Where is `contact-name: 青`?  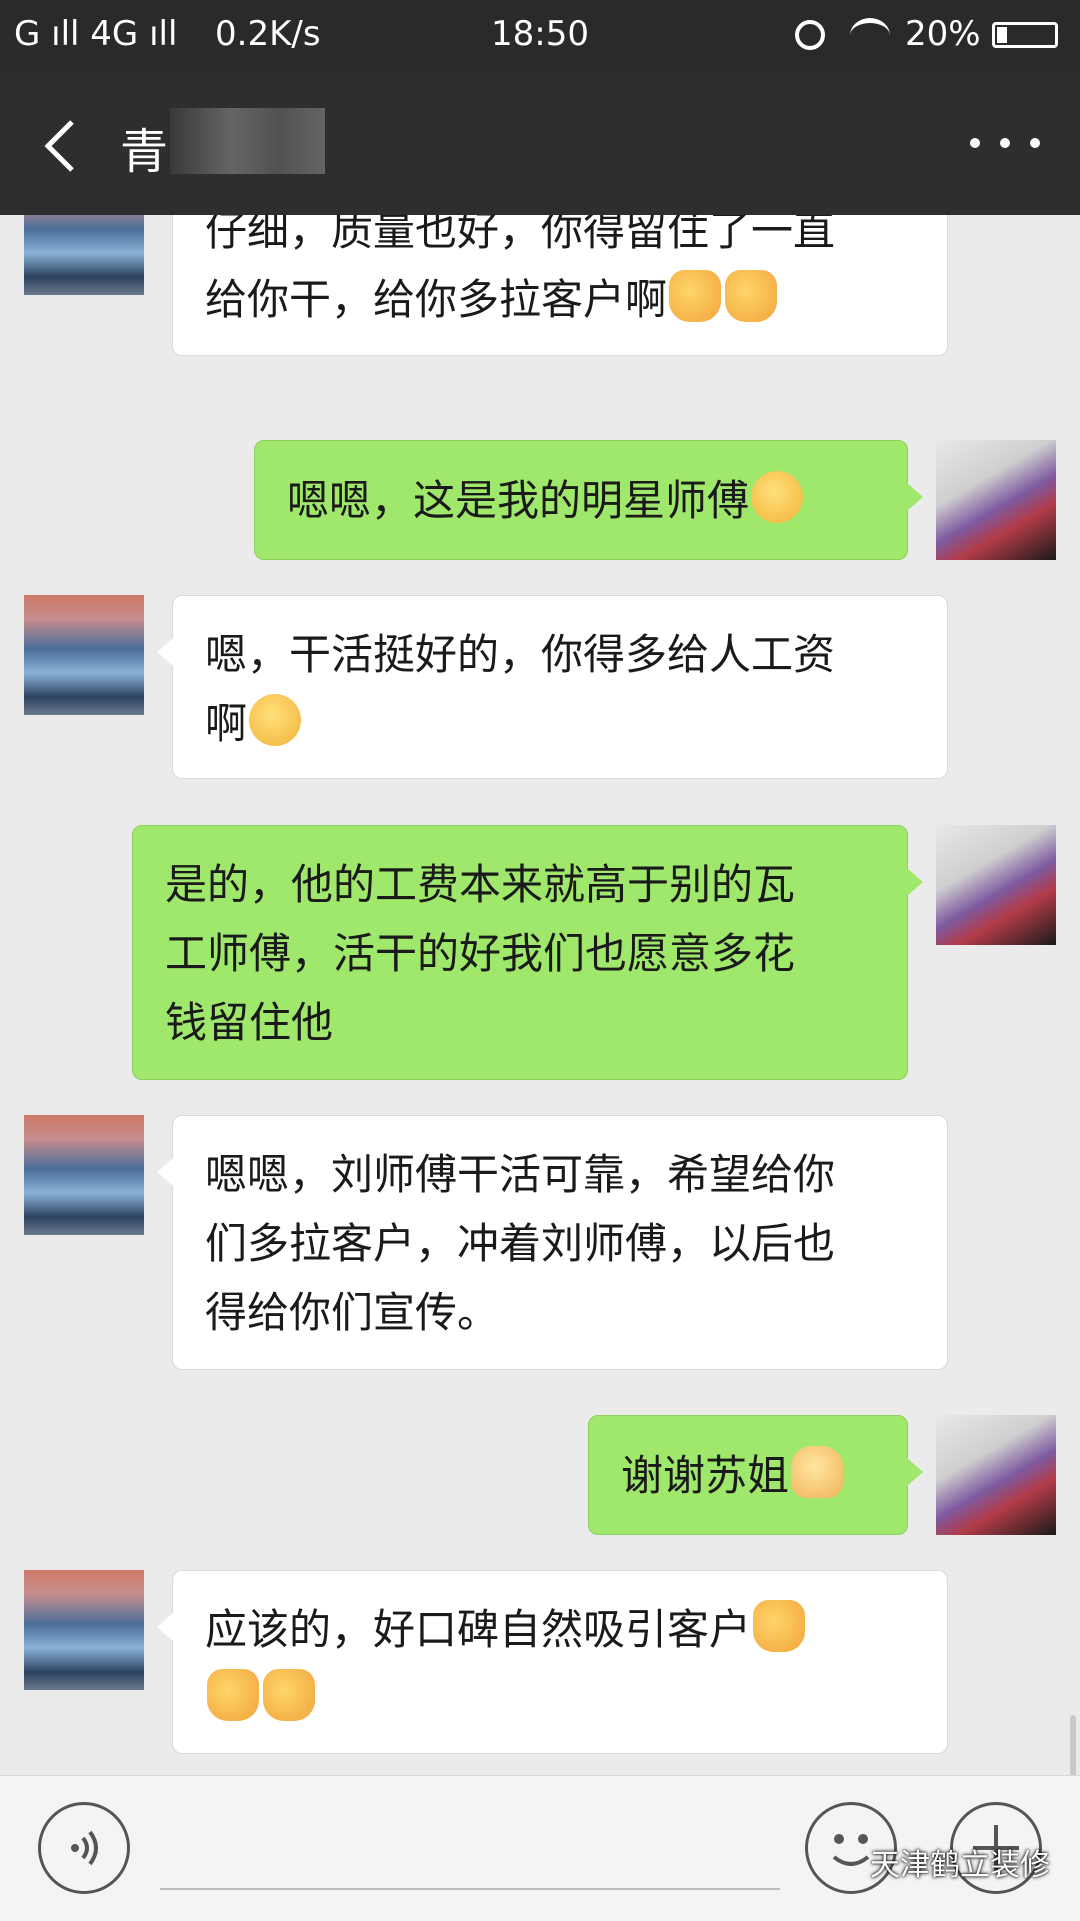
contact-name: 青 is located at coordinates (144, 147).